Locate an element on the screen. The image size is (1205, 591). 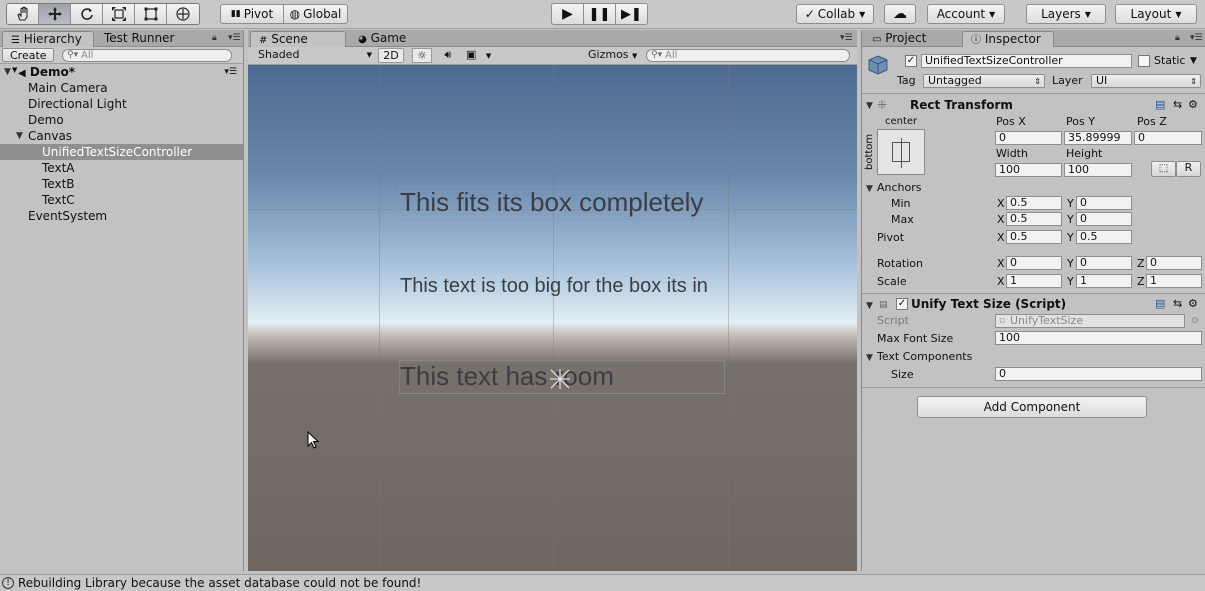
play-button: ▶ is located at coordinates (567, 14).